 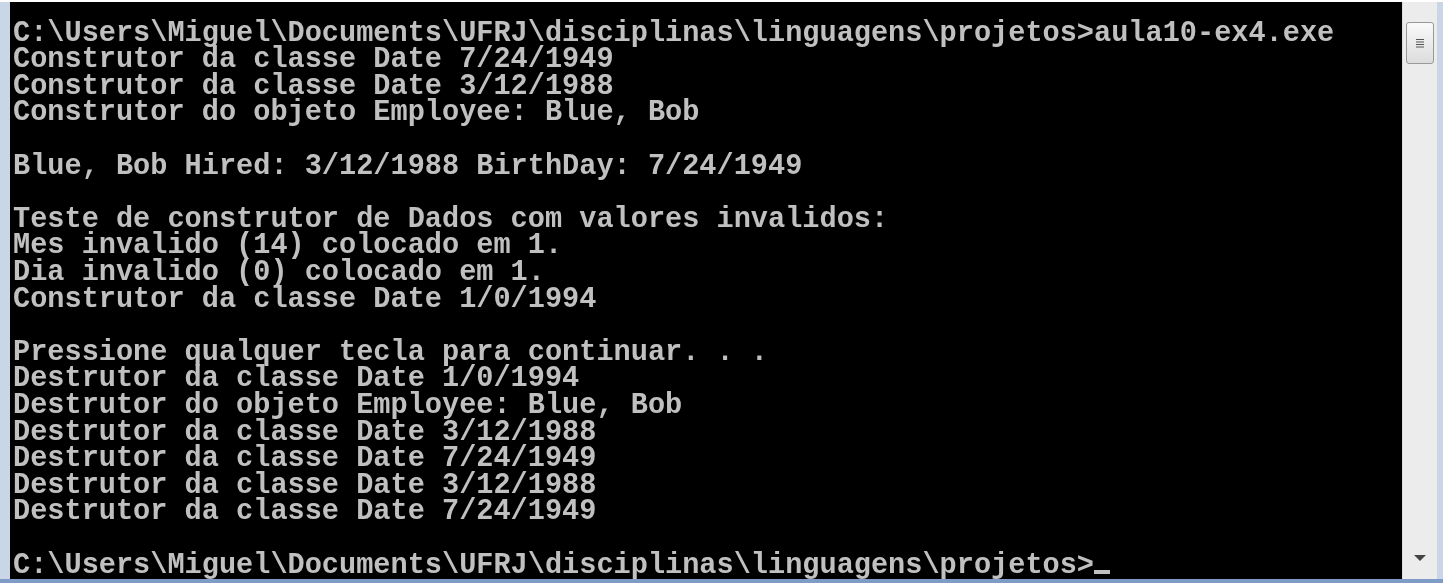 I want to click on scroll-thumb, so click(x=1420, y=42).